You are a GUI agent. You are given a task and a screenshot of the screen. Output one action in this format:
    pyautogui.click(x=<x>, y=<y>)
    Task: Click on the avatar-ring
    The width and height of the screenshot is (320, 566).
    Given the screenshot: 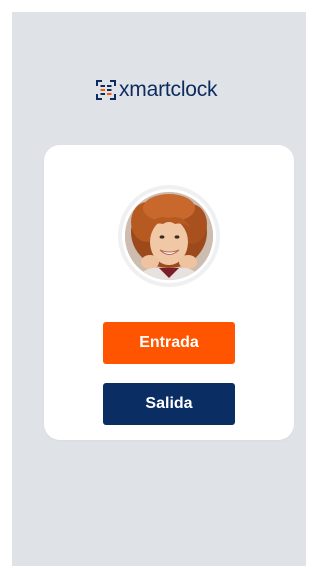 What is the action you would take?
    pyautogui.click(x=169, y=236)
    